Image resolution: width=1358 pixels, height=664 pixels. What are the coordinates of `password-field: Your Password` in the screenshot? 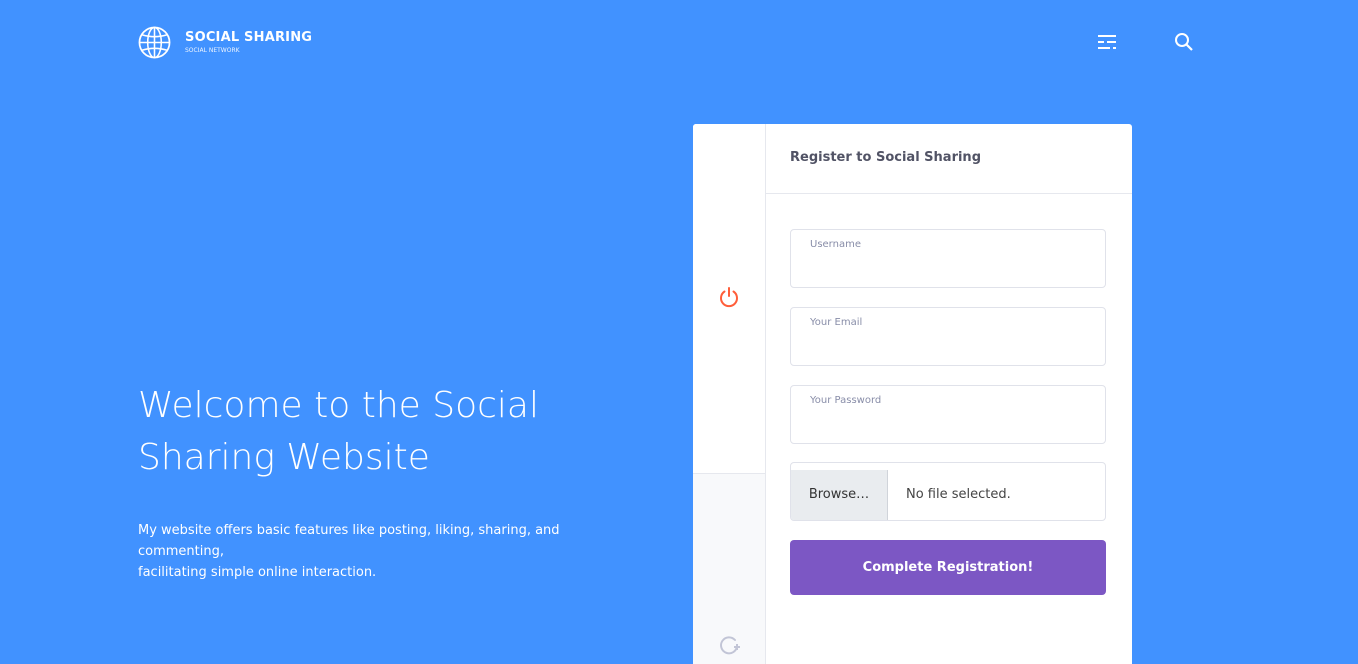 It's located at (948, 414).